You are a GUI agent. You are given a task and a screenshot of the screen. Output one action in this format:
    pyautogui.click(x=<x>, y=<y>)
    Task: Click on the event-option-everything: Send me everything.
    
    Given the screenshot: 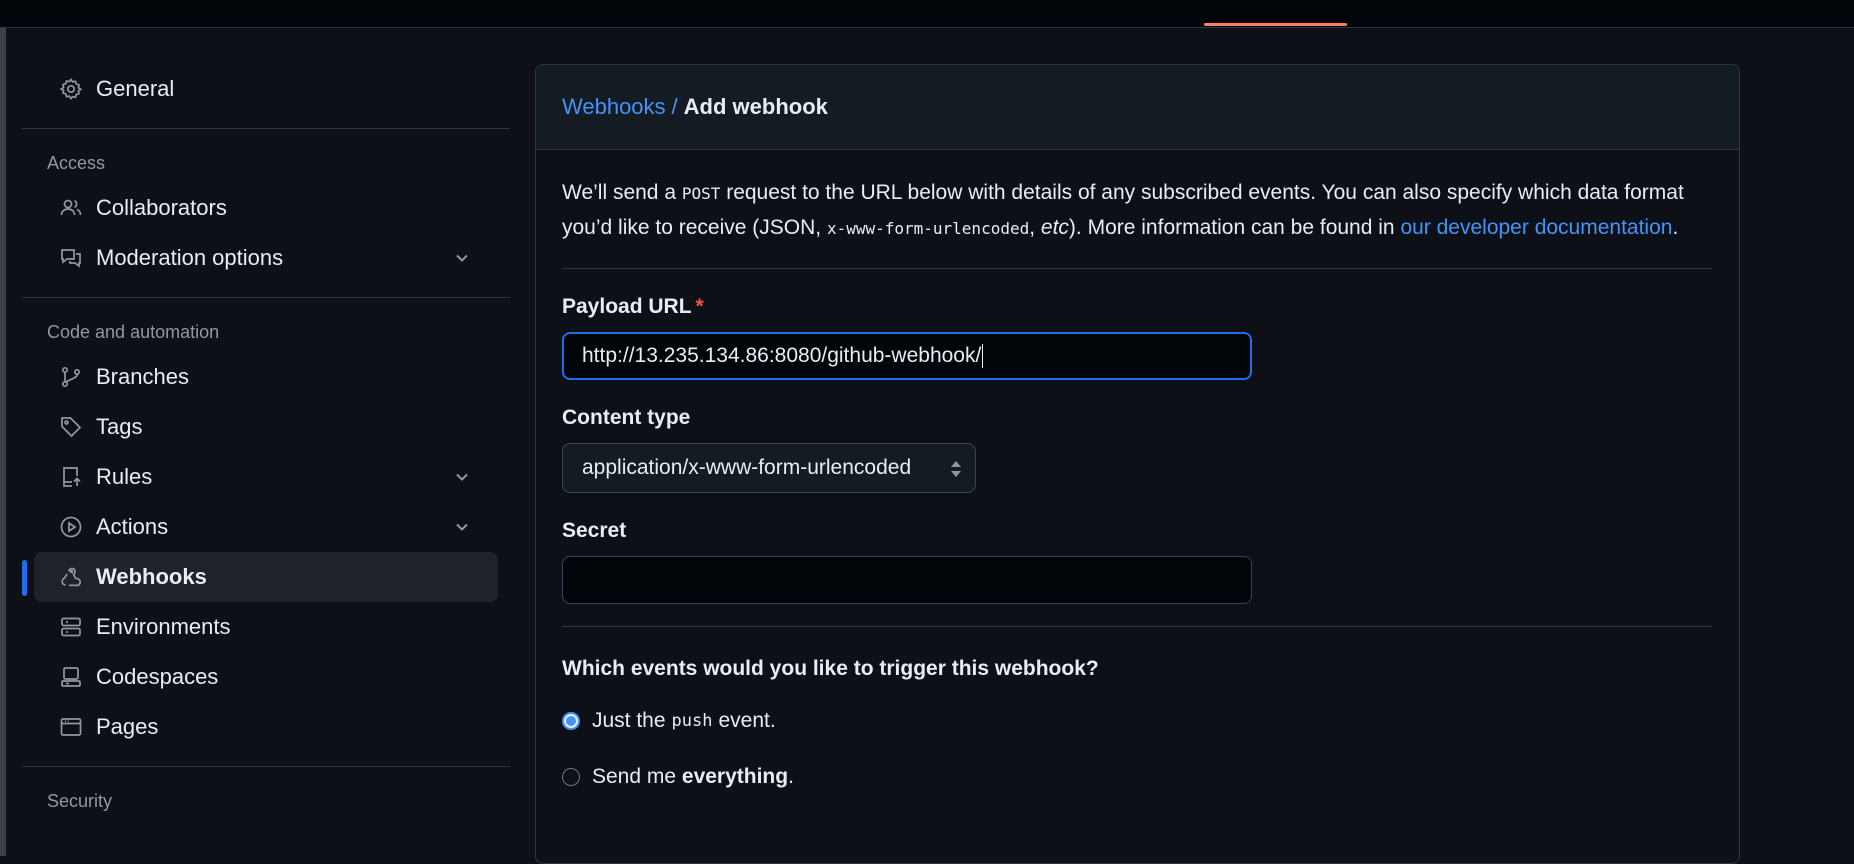 What is the action you would take?
    pyautogui.click(x=1137, y=777)
    